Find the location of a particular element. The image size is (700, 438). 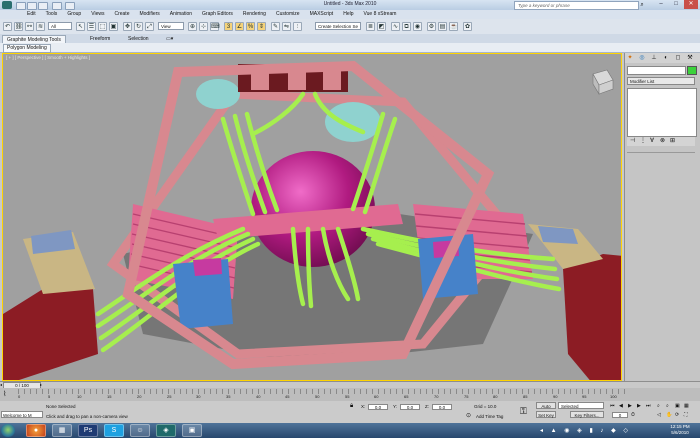

start-button is located at coordinates (8, 430).